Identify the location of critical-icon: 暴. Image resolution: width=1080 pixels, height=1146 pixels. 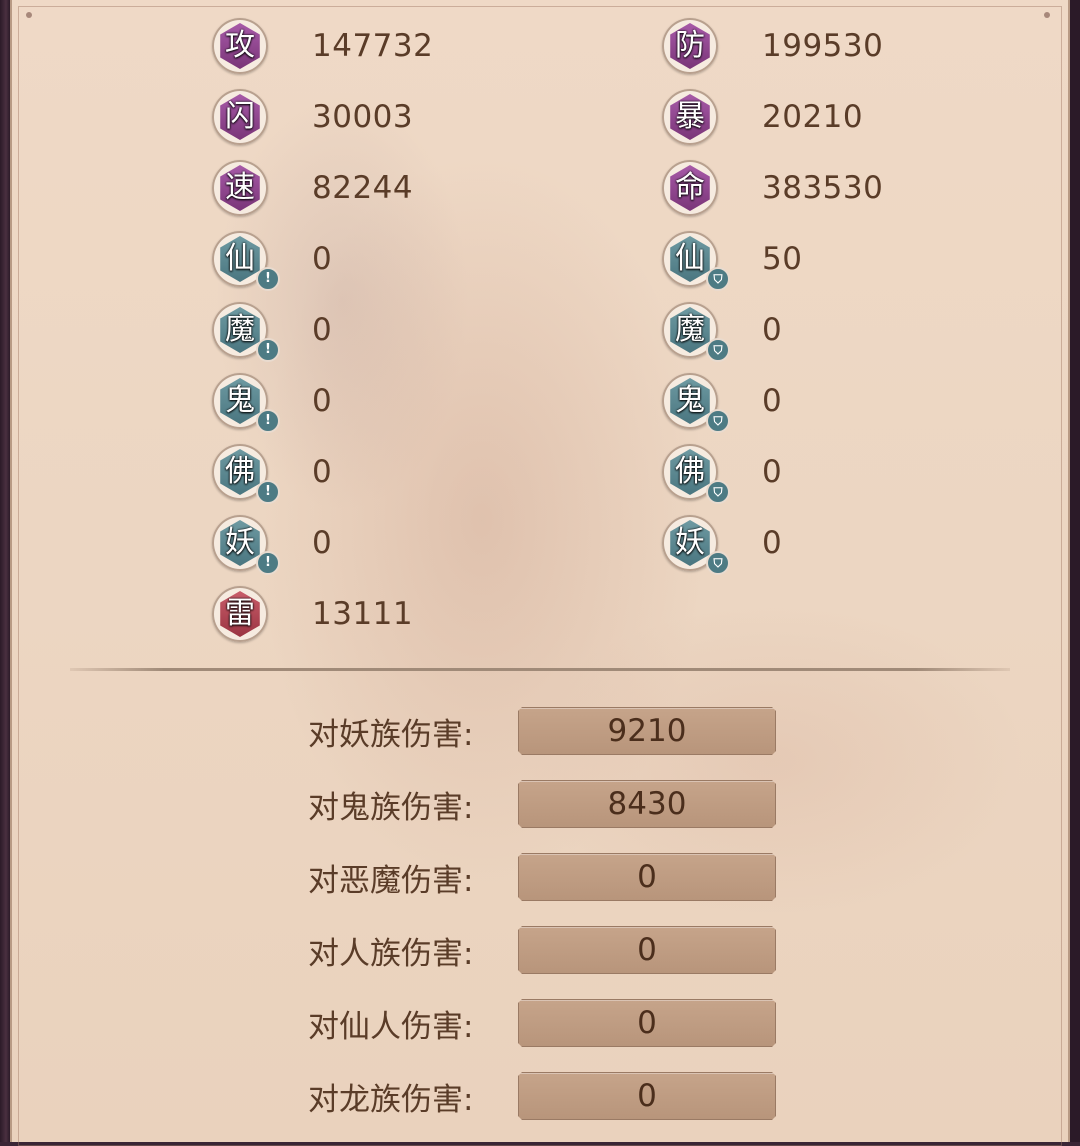
(690, 117).